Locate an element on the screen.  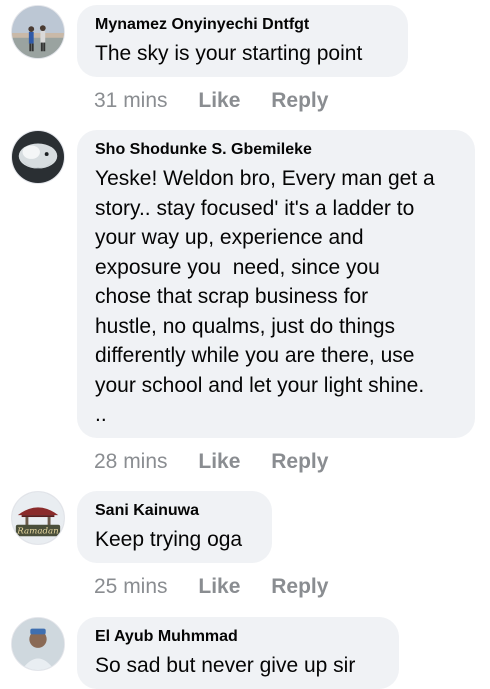
comment-timestamp: 28 mins is located at coordinates (131, 462).